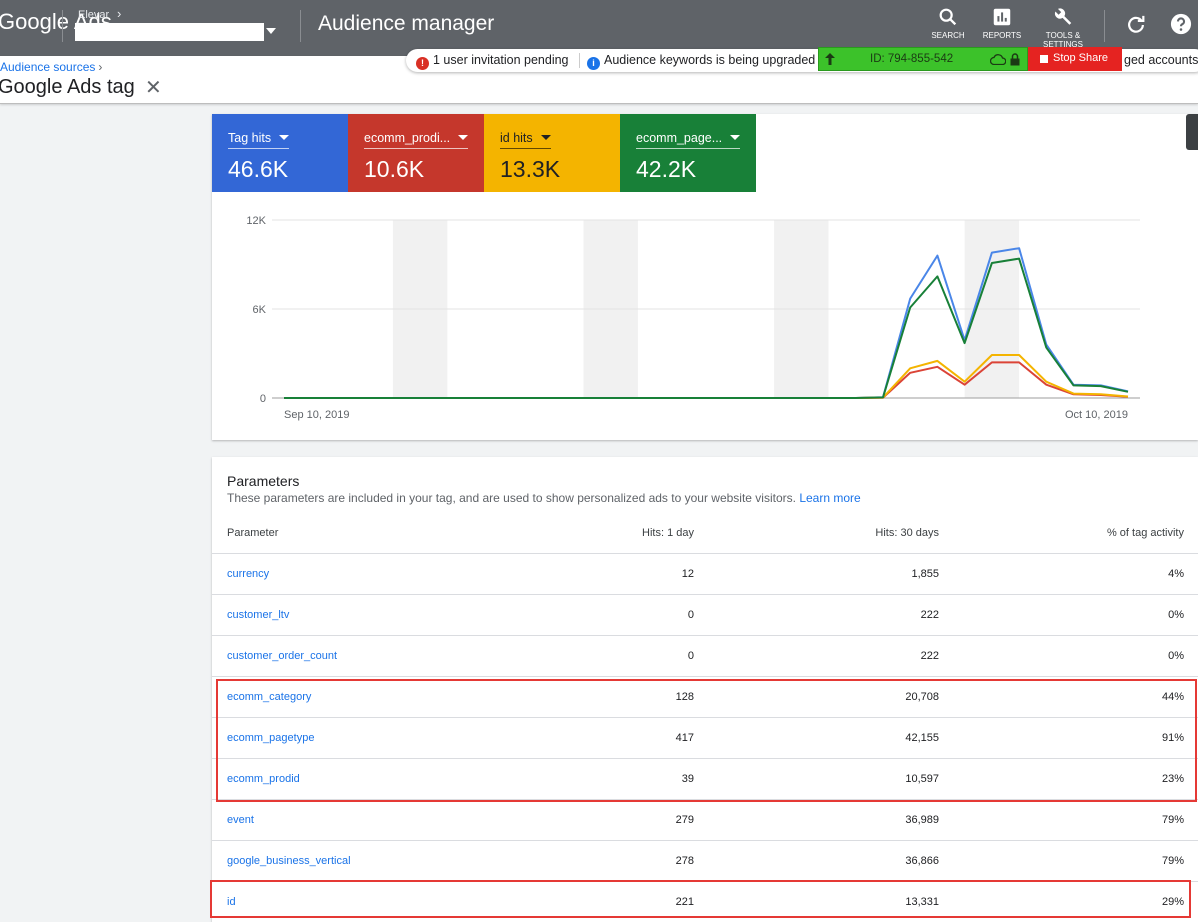  I want to click on table-row: customer_ltv 0 222 0%, so click(705, 615).